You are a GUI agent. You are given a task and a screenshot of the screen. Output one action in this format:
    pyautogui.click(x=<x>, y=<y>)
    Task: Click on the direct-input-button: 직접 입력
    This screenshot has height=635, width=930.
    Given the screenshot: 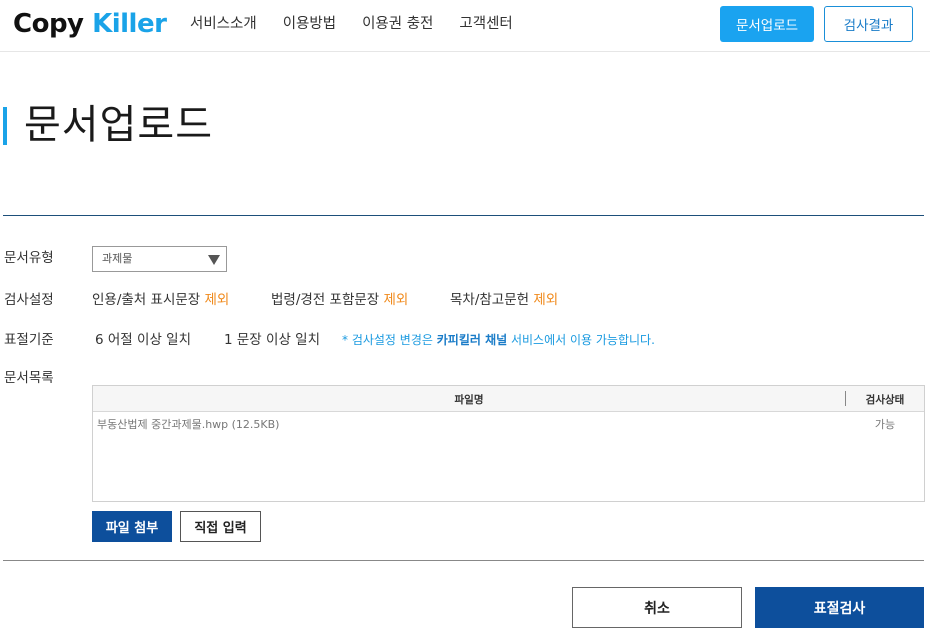 What is the action you would take?
    pyautogui.click(x=220, y=526)
    